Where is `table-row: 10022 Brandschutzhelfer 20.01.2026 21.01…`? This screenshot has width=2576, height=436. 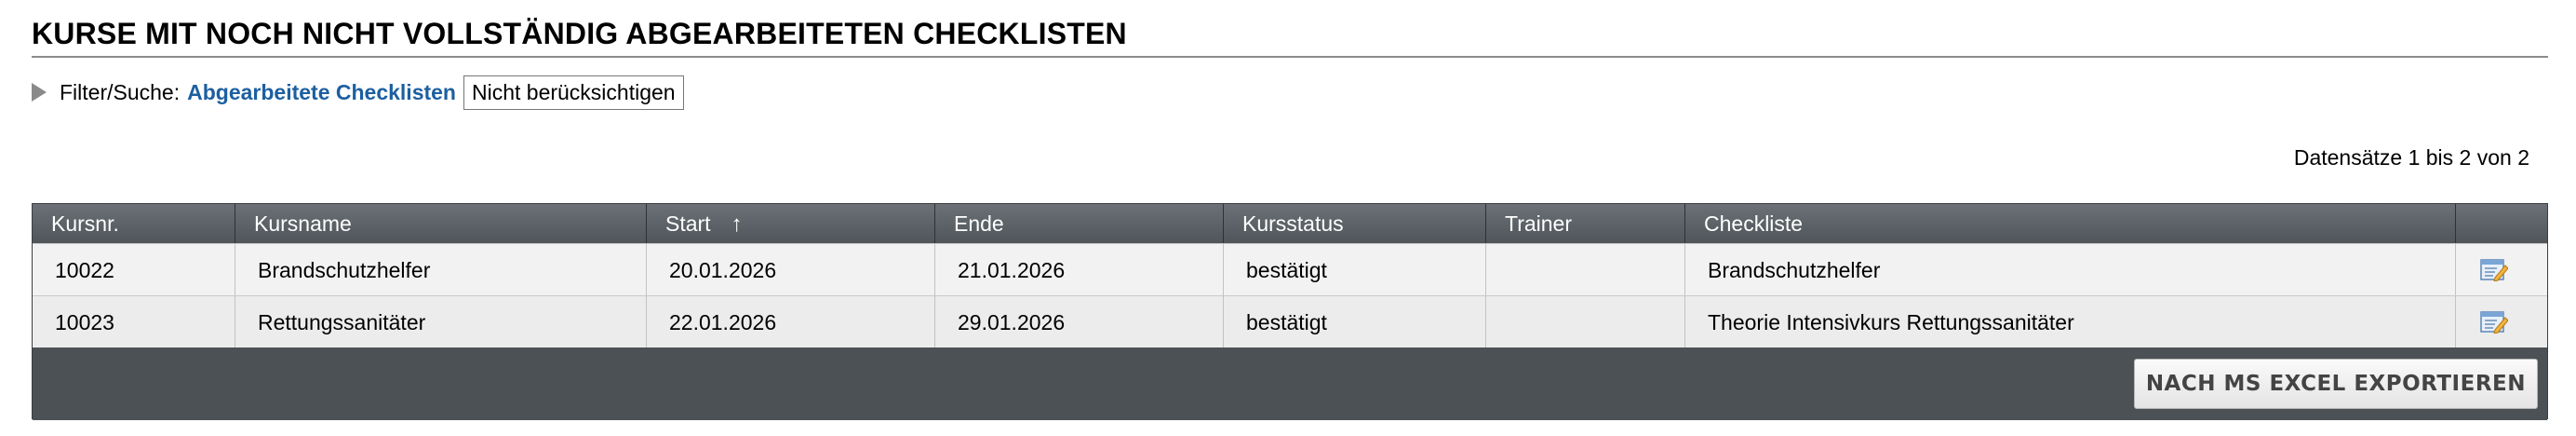 table-row: 10022 Brandschutzhelfer 20.01.2026 21.01… is located at coordinates (1291, 269).